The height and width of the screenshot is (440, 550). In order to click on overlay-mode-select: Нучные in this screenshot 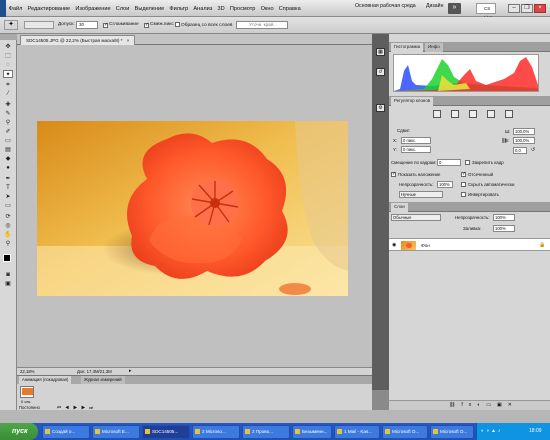, I will do `click(421, 194)`.